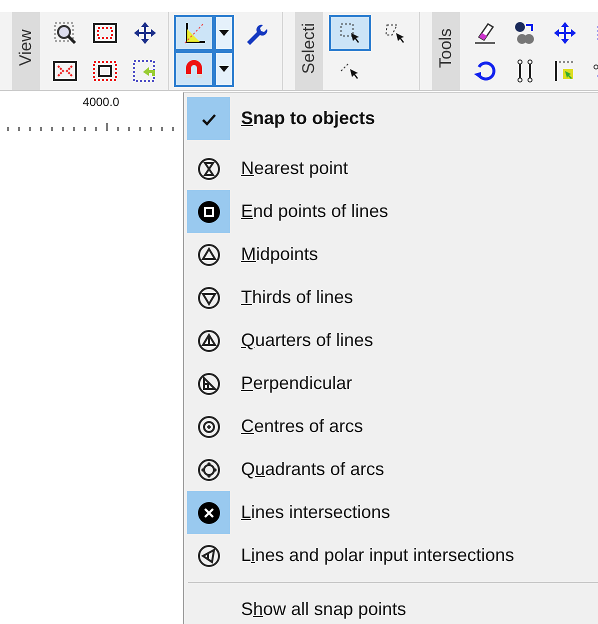 The width and height of the screenshot is (598, 624). What do you see at coordinates (446, 51) in the screenshot?
I see `group-label: Tools` at bounding box center [446, 51].